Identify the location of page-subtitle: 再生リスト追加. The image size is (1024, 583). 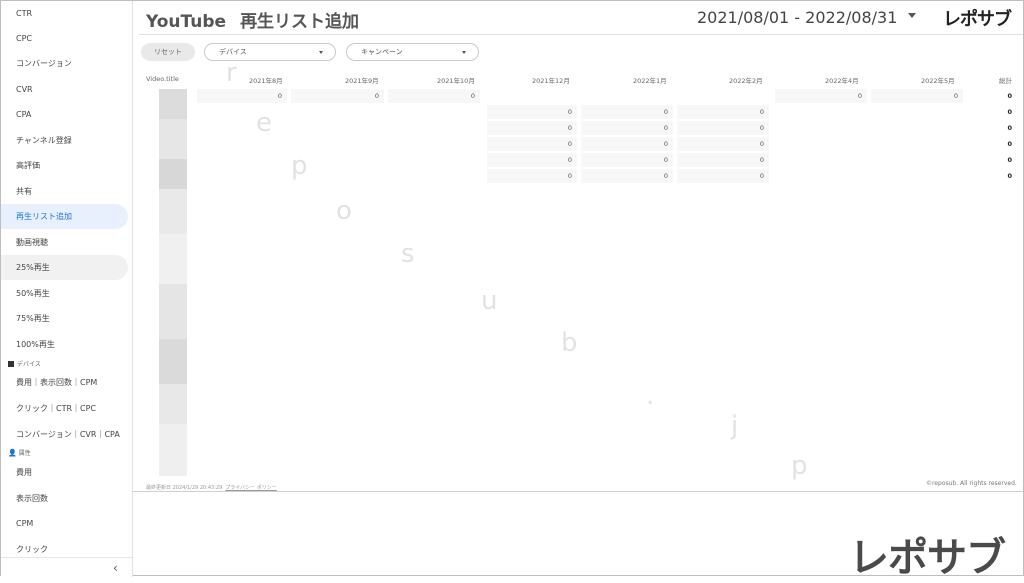
(300, 22).